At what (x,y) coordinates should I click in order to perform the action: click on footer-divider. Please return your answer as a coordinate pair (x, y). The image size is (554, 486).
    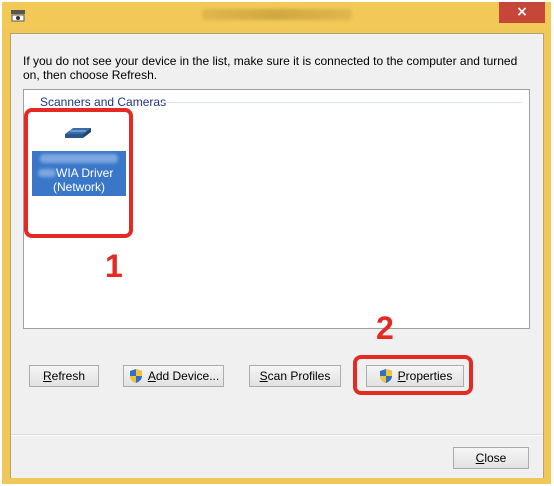
    Looking at the image, I should click on (277, 435).